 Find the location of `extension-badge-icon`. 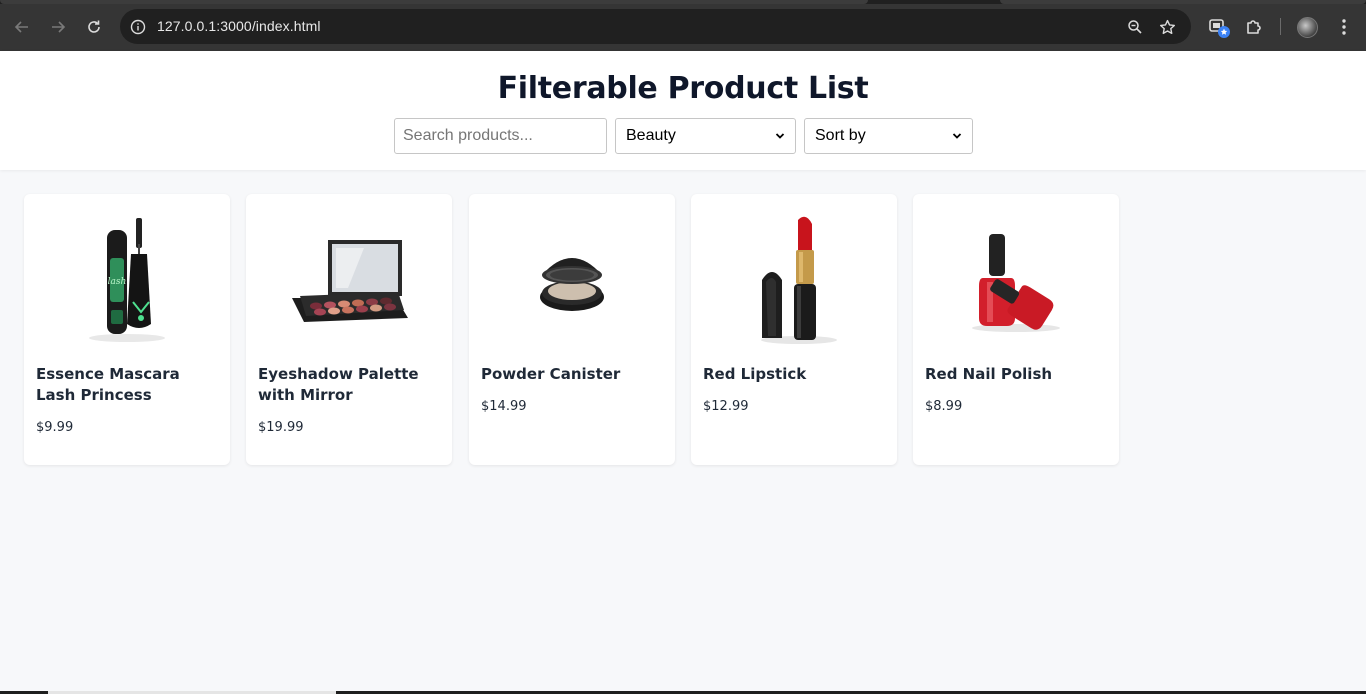

extension-badge-icon is located at coordinates (1219, 28).